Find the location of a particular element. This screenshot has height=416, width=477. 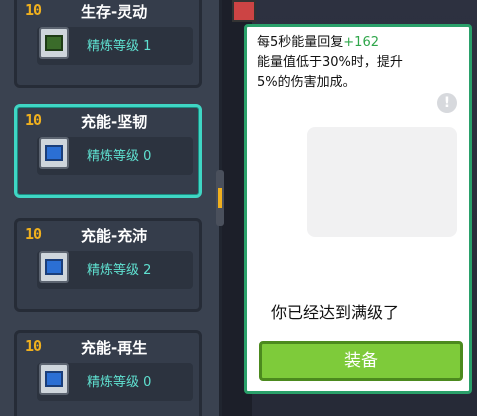

item-card-charge-abundant: 10 充能-充沛 精炼等级 2 is located at coordinates (108, 265).